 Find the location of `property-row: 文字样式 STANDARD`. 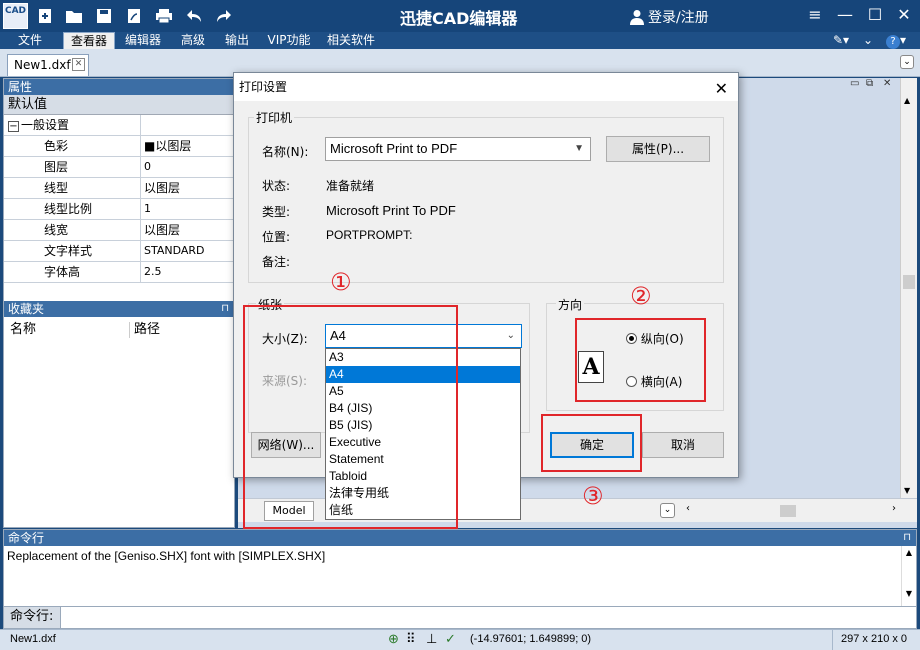

property-row: 文字样式 STANDARD is located at coordinates (119, 251).